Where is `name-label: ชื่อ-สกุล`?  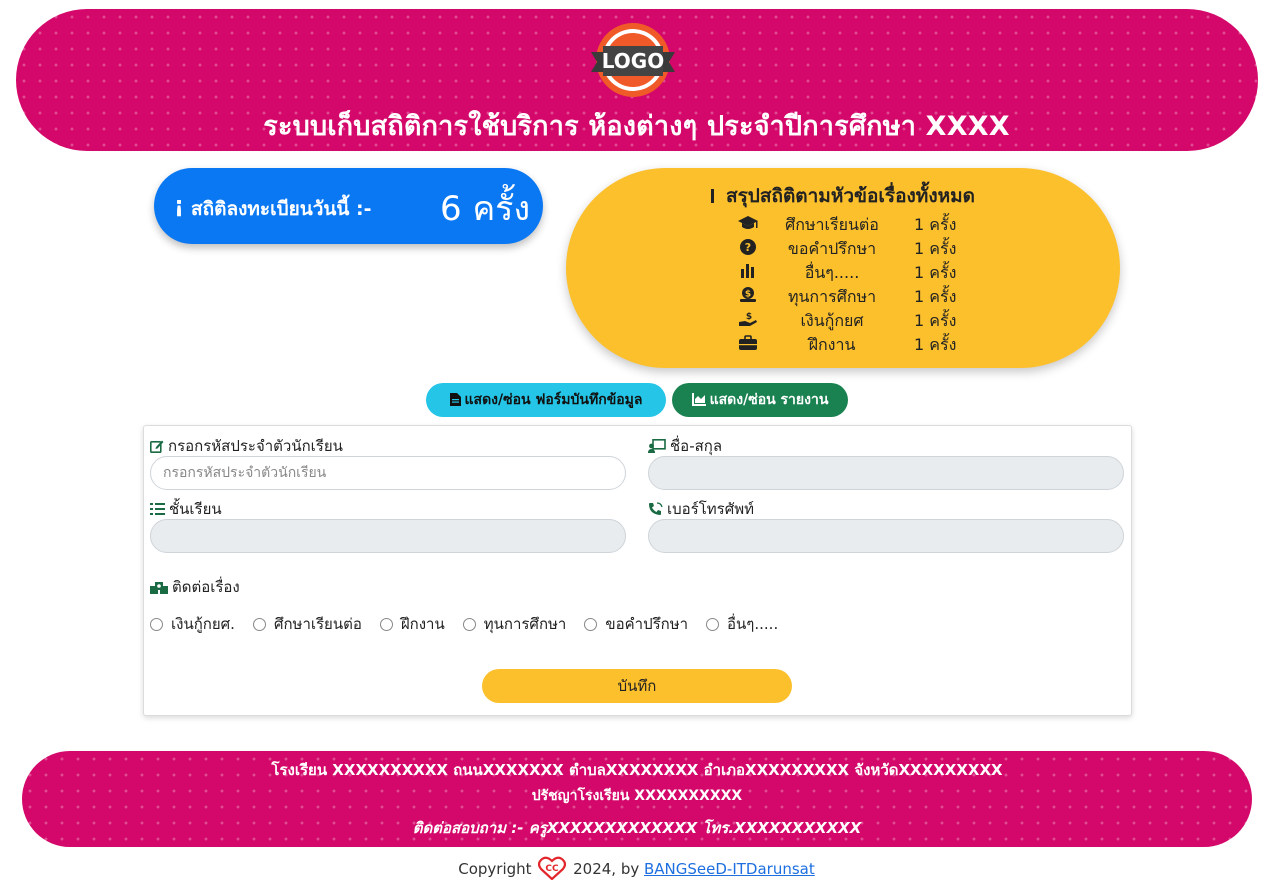 name-label: ชื่อ-สกุล is located at coordinates (696, 446).